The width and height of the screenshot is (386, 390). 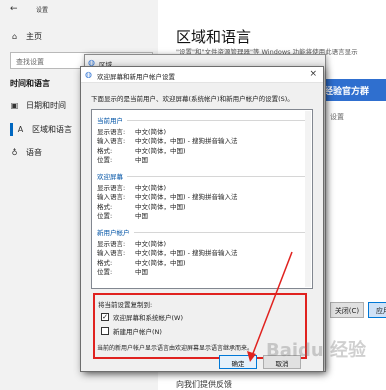 What do you see at coordinates (351, 90) in the screenshot?
I see `group-banner: 经验官方群` at bounding box center [351, 90].